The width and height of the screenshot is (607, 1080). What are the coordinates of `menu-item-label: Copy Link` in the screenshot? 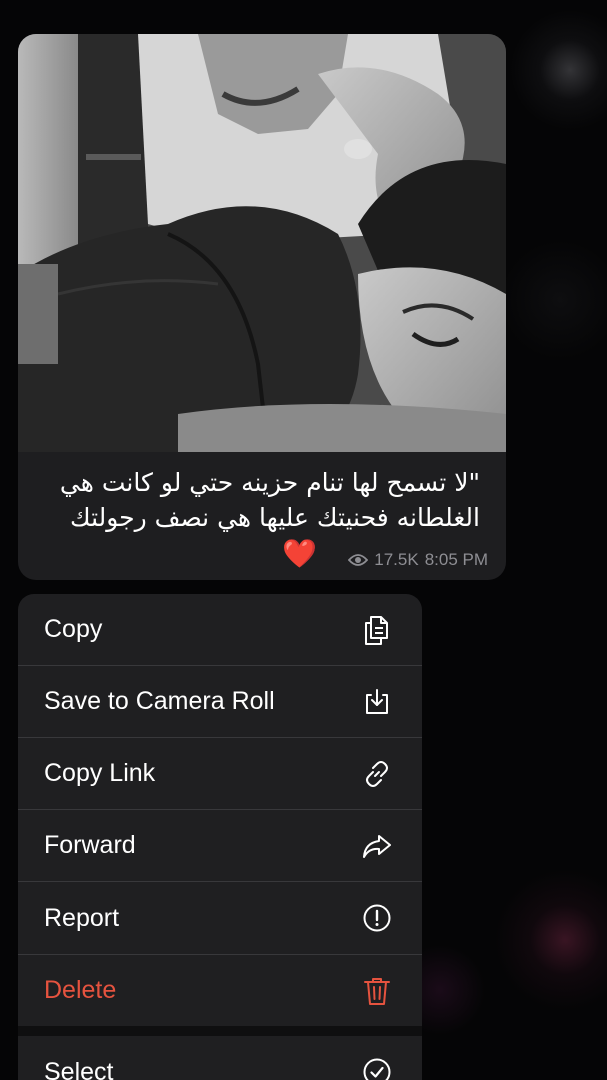 It's located at (100, 773).